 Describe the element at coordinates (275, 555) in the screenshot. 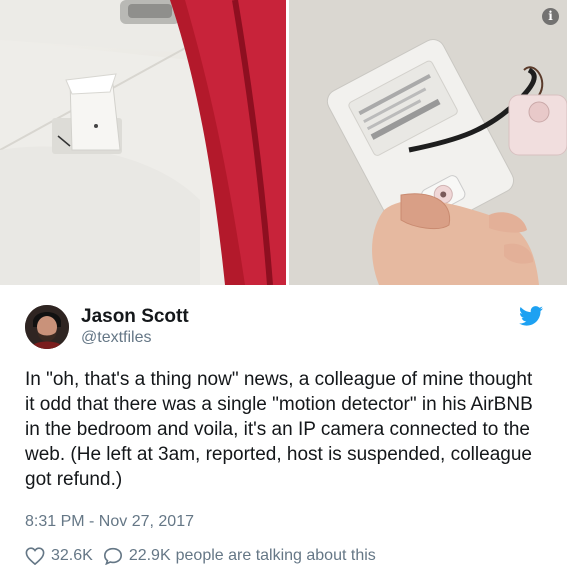

I see `reply-suffix: people are talking about this` at that location.